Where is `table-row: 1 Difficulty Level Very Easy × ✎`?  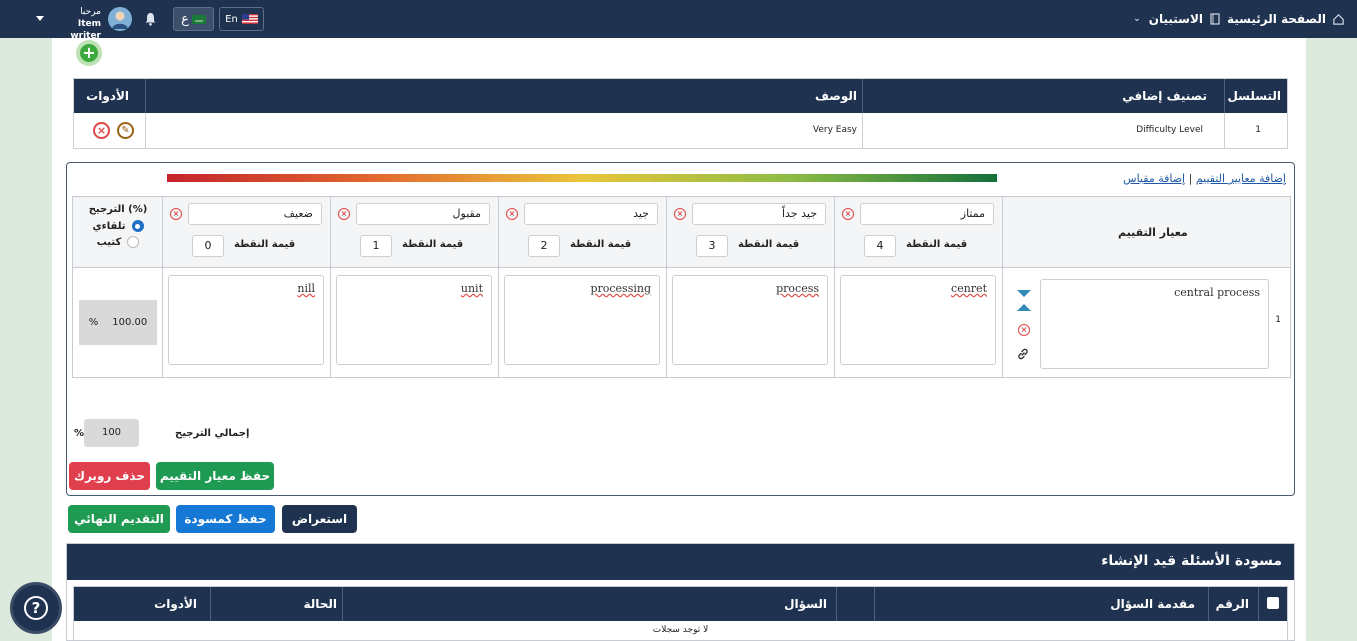 table-row: 1 Difficulty Level Very Easy × ✎ is located at coordinates (680, 130).